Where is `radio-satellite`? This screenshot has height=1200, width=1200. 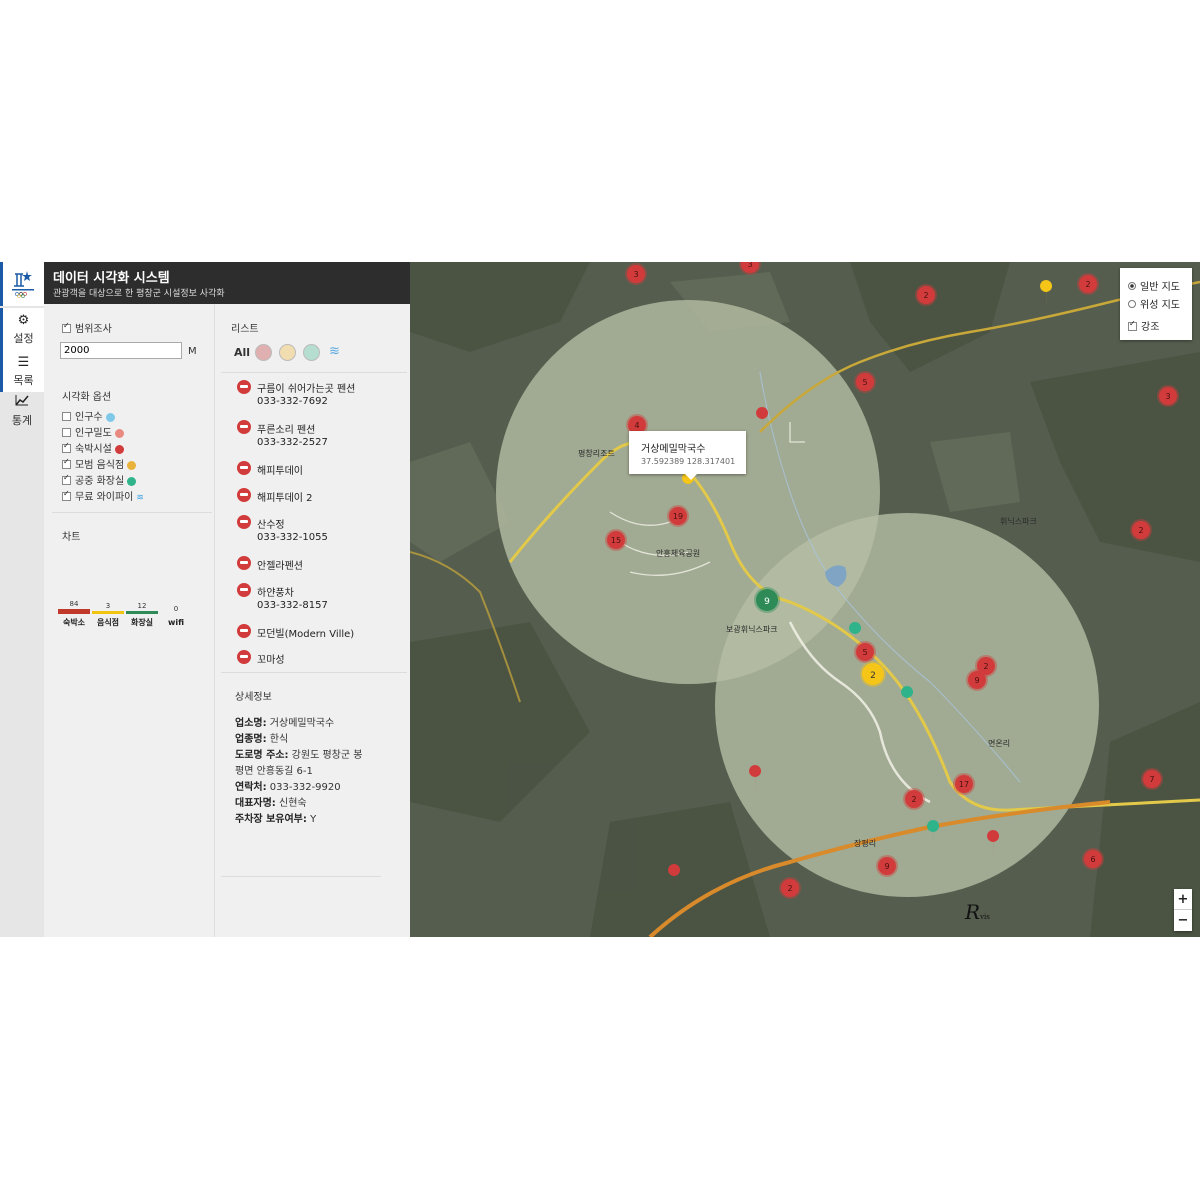
radio-satellite is located at coordinates (1132, 304).